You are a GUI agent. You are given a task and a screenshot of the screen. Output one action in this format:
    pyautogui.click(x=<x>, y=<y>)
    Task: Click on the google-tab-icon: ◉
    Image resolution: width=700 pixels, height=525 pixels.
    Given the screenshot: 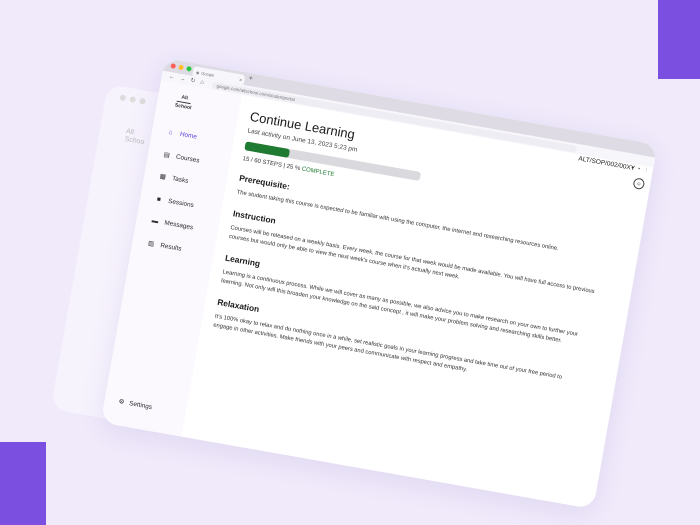 What is the action you would take?
    pyautogui.click(x=197, y=72)
    